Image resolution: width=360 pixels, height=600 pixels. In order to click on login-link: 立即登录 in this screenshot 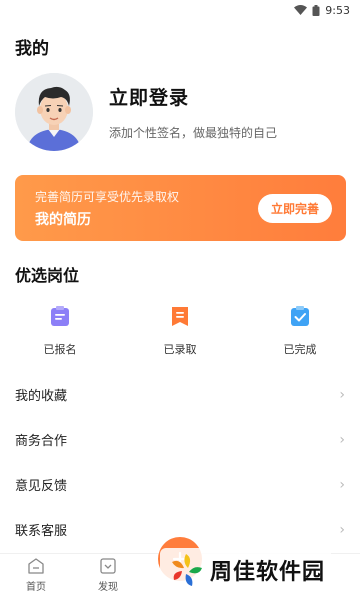, I will do `click(193, 96)`.